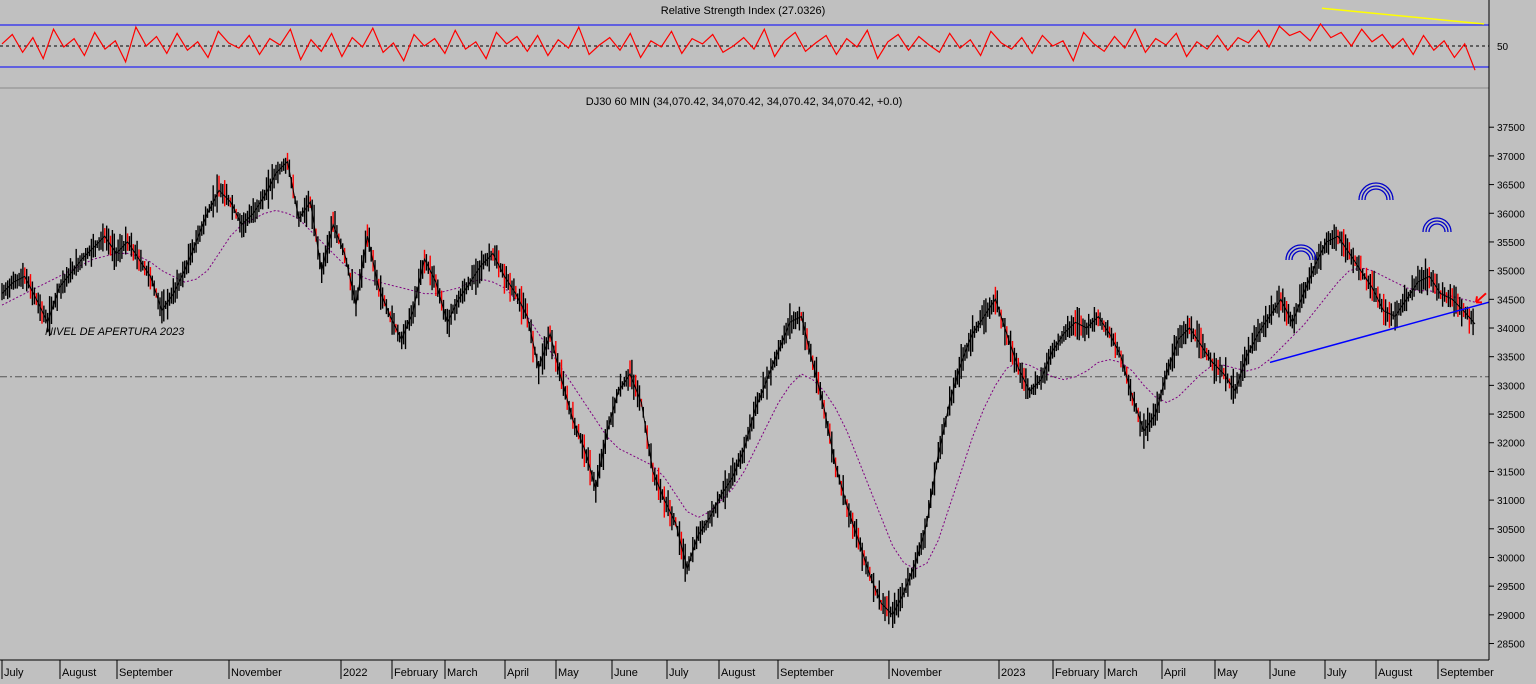 The height and width of the screenshot is (684, 1536). I want to click on y-tick-label: 32000, so click(1511, 444).